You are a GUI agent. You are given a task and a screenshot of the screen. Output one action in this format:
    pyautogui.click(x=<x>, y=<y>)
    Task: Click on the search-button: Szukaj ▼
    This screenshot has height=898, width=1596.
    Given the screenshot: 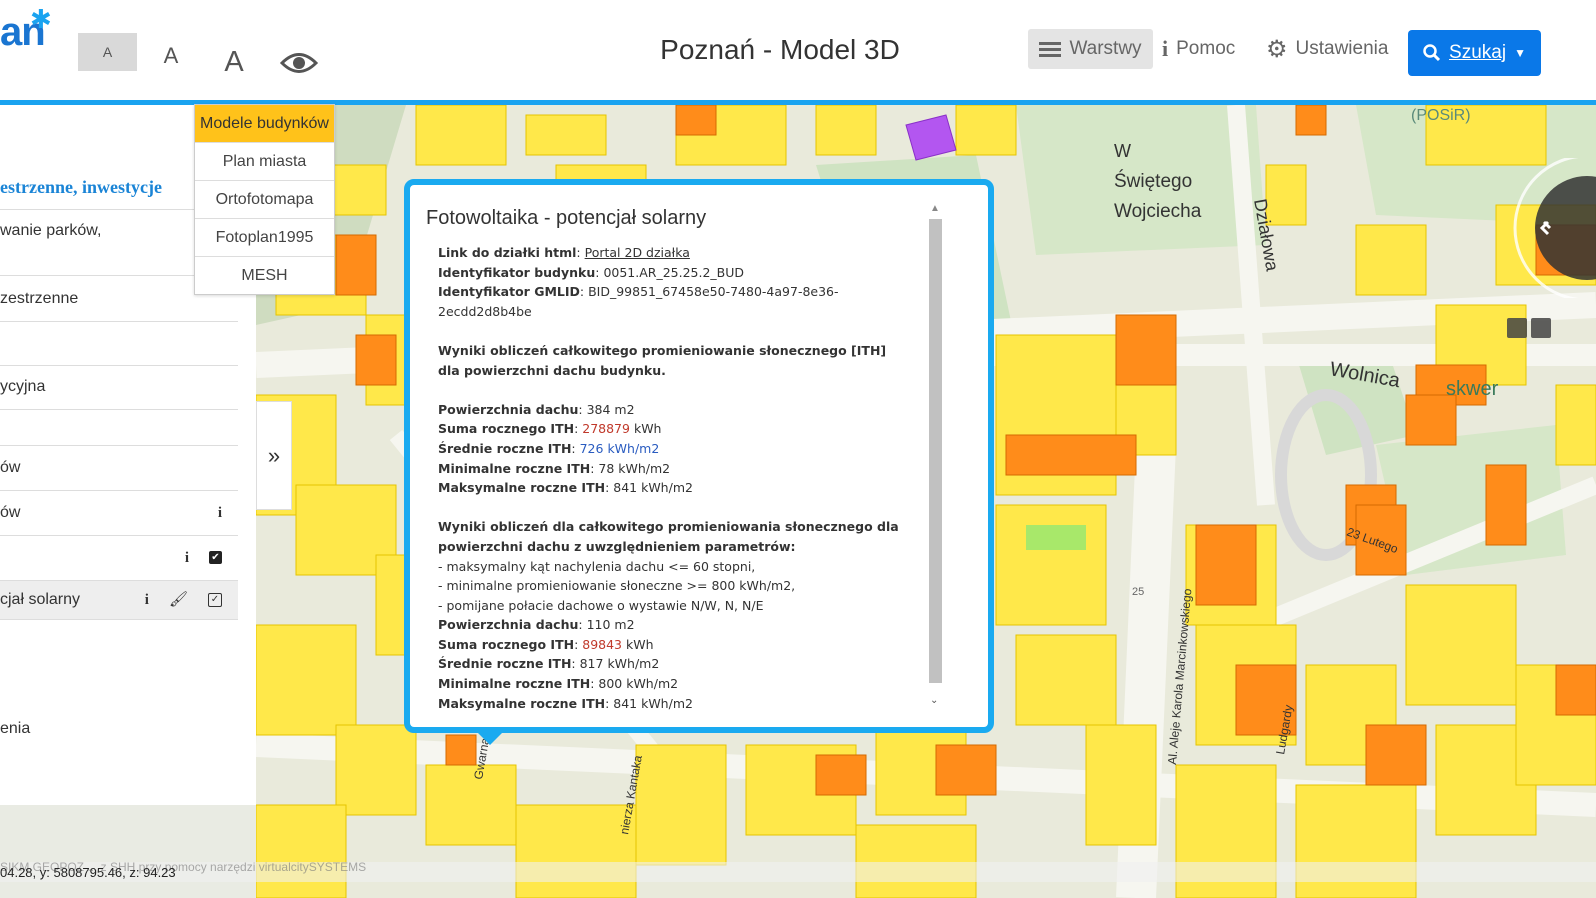 What is the action you would take?
    pyautogui.click(x=1474, y=53)
    